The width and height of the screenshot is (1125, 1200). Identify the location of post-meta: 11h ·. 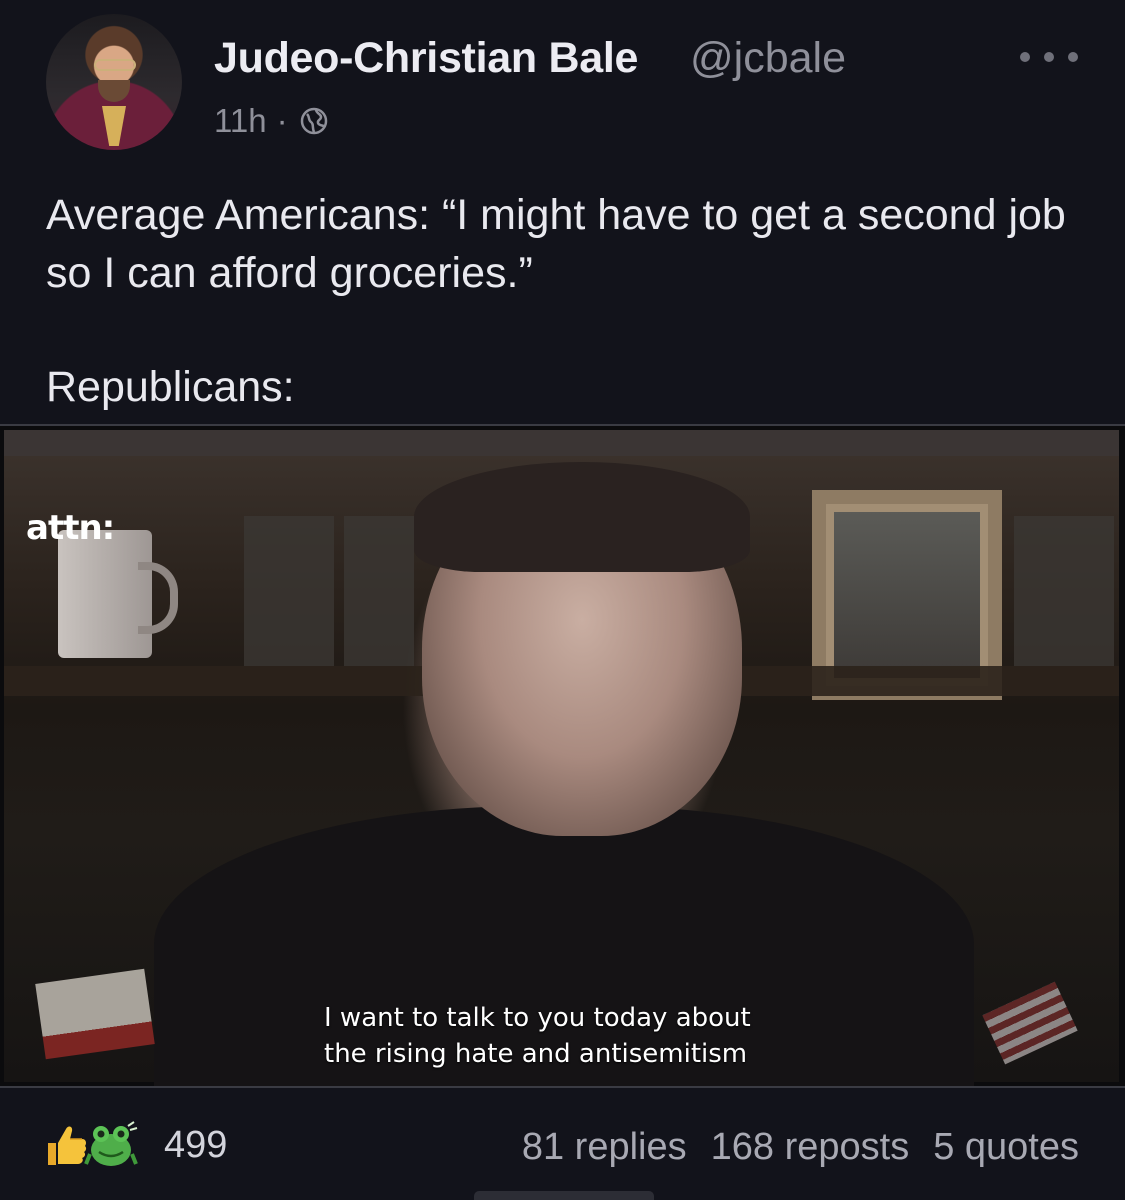
(272, 121).